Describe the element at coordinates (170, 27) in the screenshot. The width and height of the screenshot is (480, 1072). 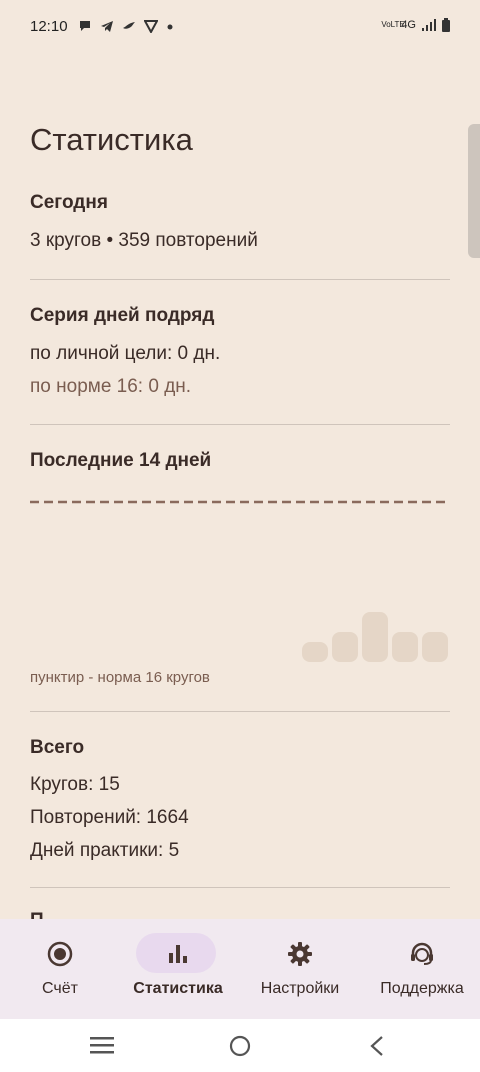
I see `dot-icon` at that location.